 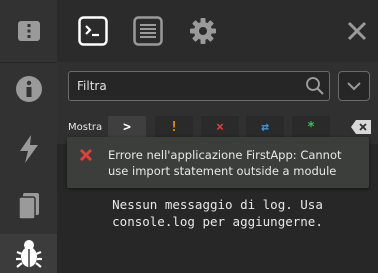 I want to click on level-toggle-error: ×, so click(x=220, y=127).